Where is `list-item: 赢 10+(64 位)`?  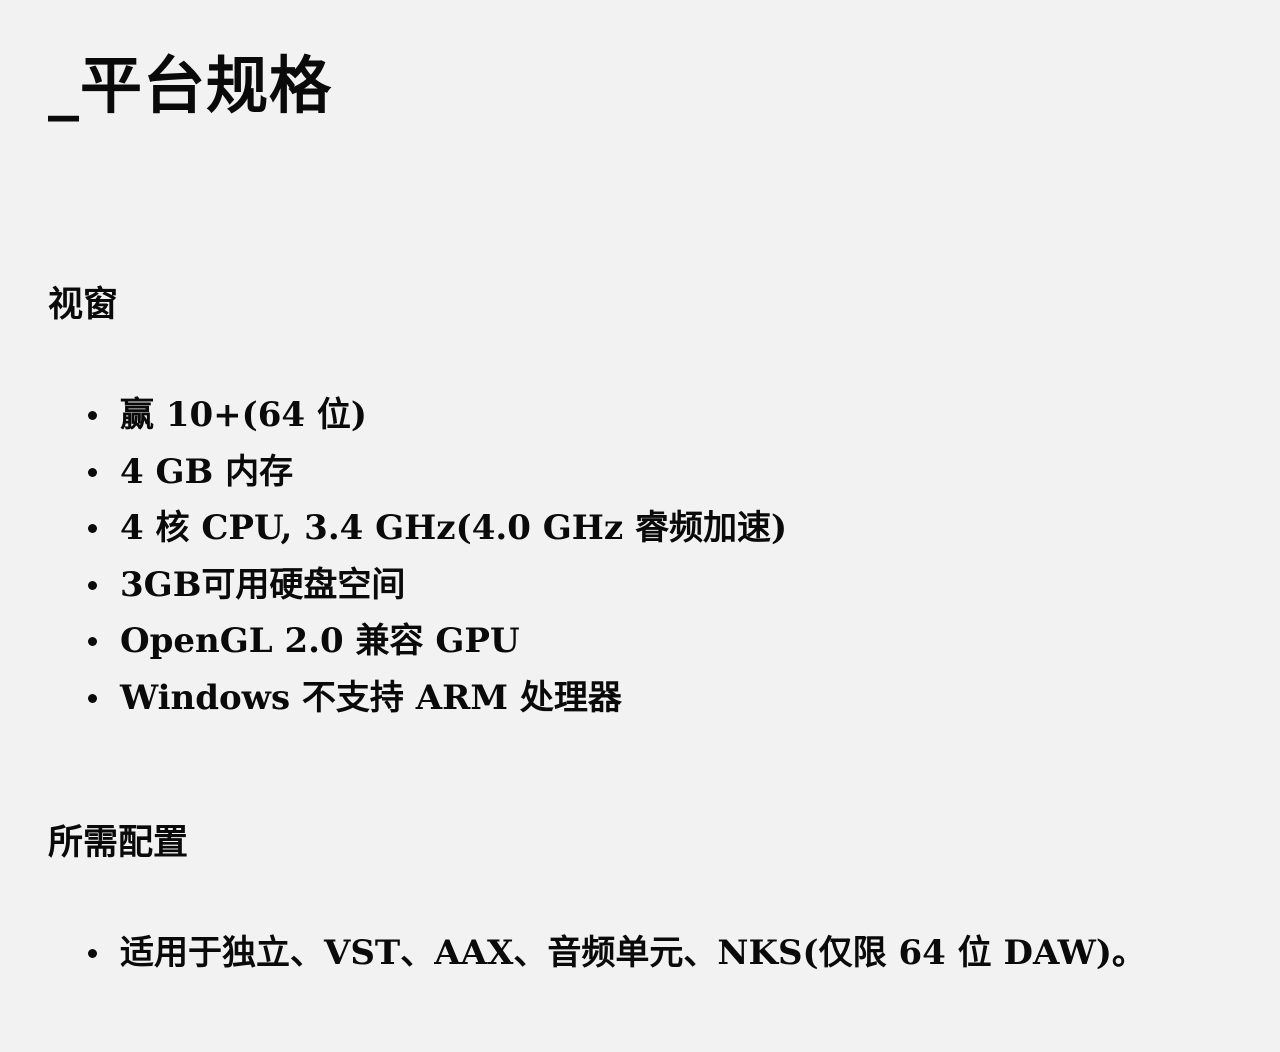 list-item: 赢 10+(64 位) is located at coordinates (434, 417).